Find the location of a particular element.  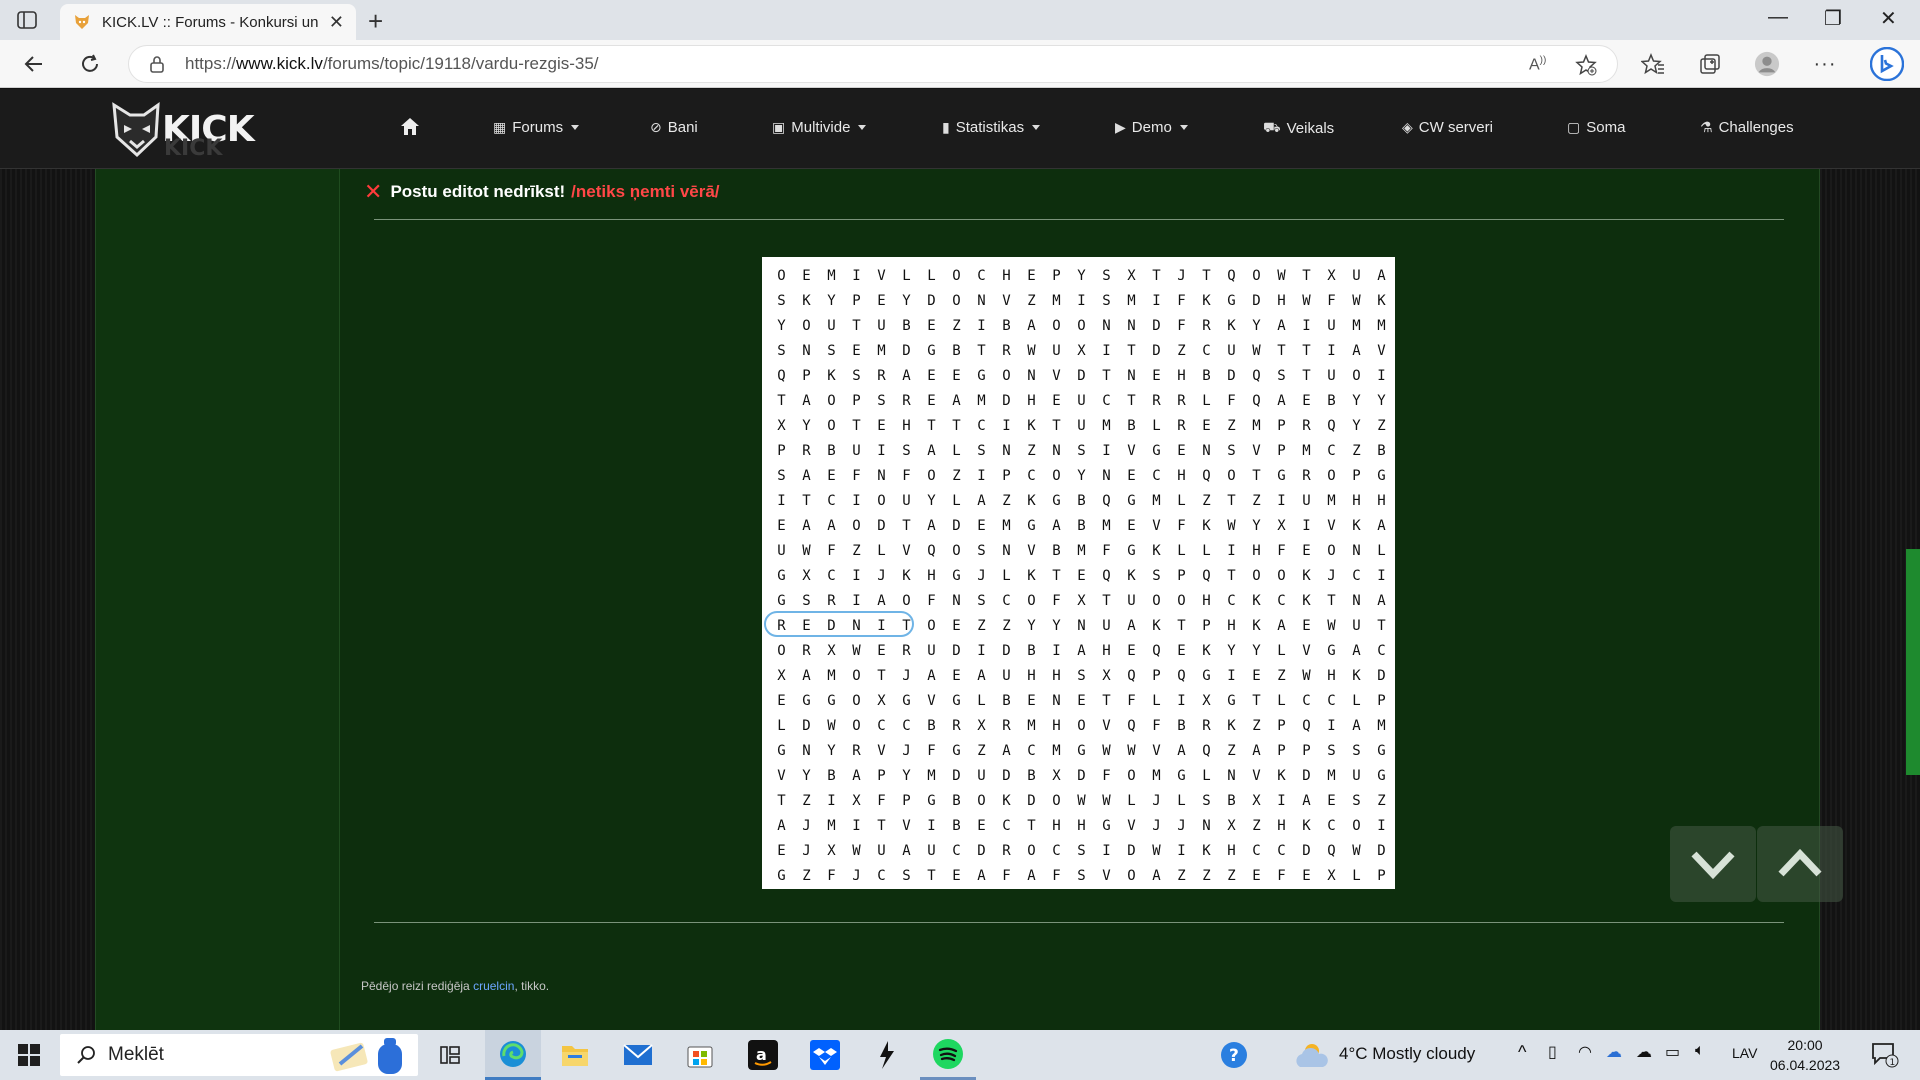

puzzle-letter: U is located at coordinates (931, 650).